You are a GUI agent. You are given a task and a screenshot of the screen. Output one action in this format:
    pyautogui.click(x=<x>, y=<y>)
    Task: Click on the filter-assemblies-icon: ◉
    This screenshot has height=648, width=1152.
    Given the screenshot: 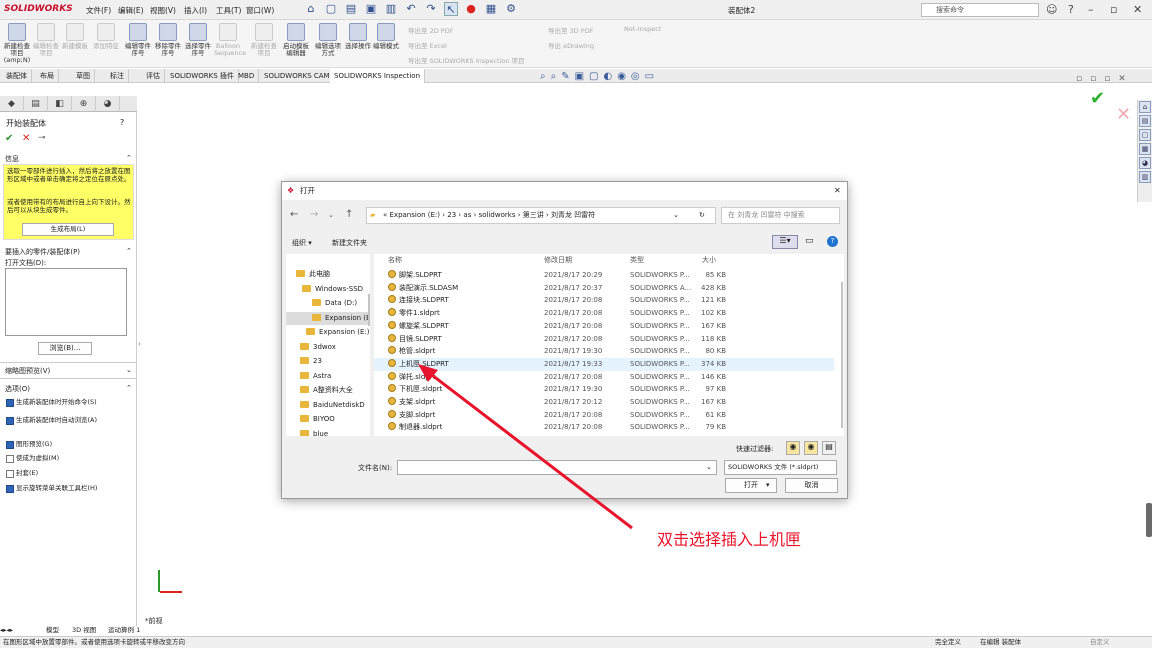 What is the action you would take?
    pyautogui.click(x=811, y=448)
    